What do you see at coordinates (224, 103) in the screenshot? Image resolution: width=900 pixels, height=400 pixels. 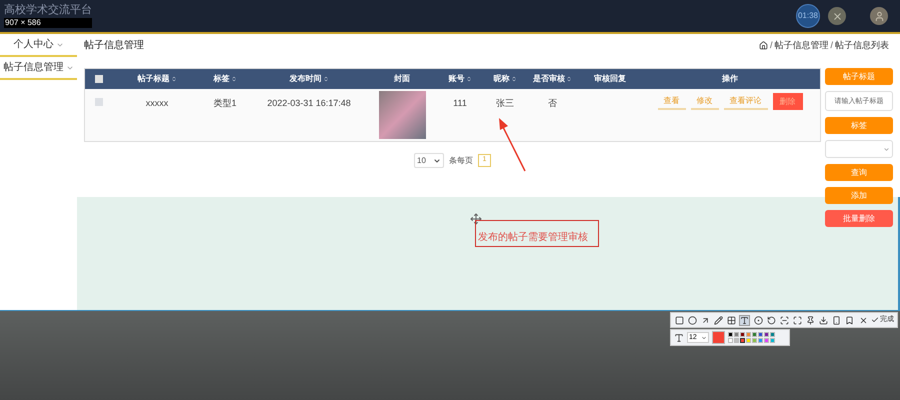 I see `table-cell-text: 类型1` at bounding box center [224, 103].